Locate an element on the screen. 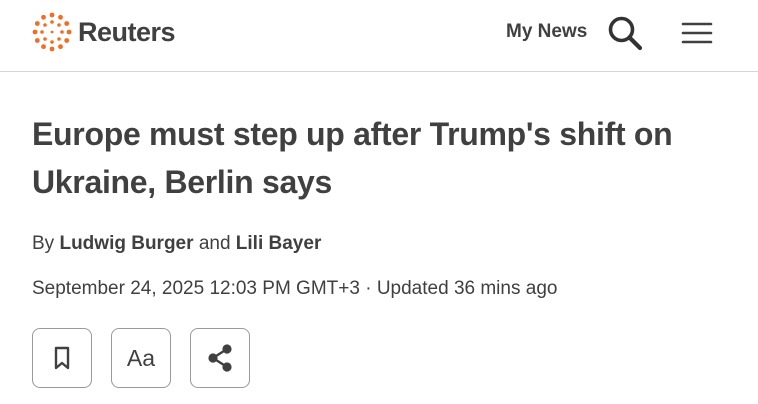 The width and height of the screenshot is (758, 404). byline-prefix: By is located at coordinates (43, 243).